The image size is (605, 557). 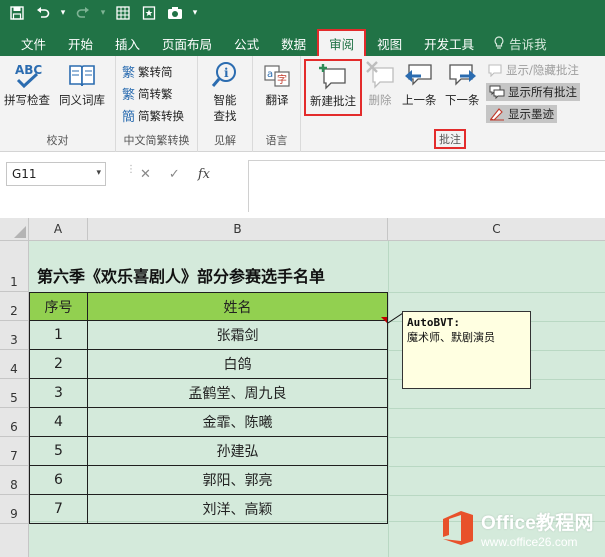 I want to click on delete-comment-button: 删除, so click(x=380, y=84).